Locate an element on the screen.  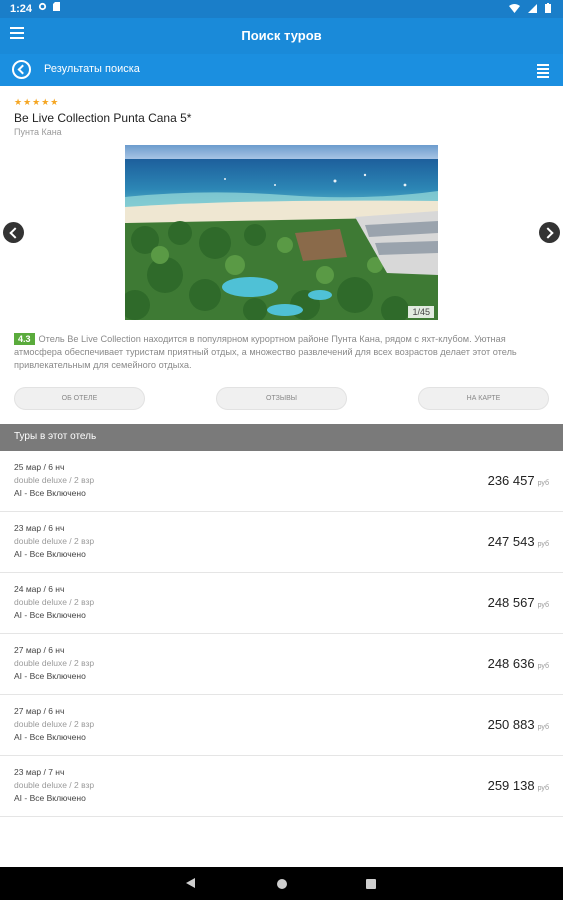
chevron-right-icon is located at coordinates (549, 232).